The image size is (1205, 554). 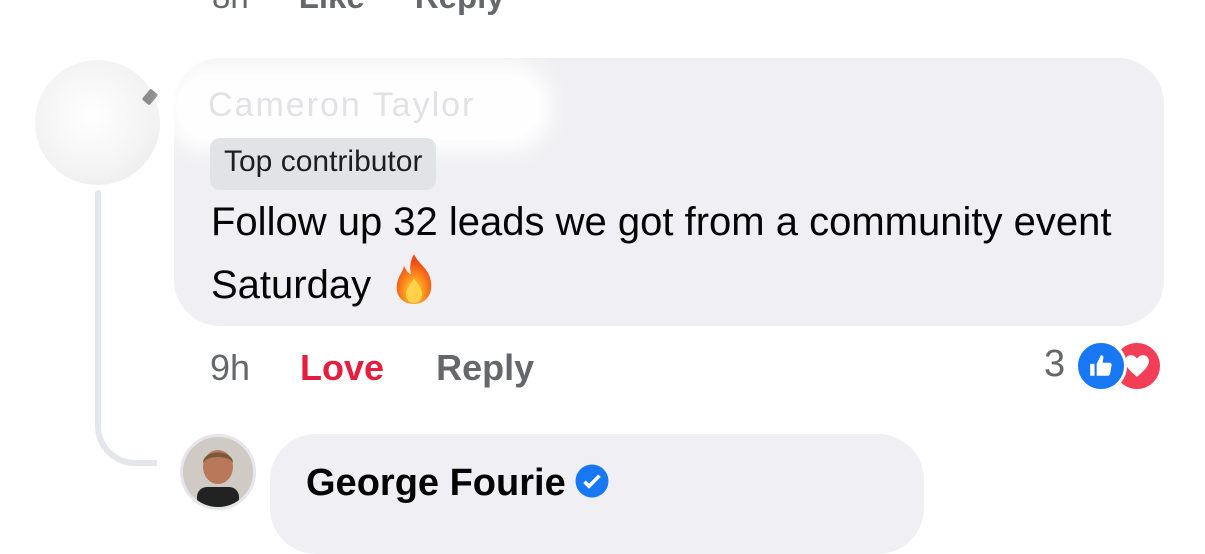 I want to click on reply-author-avatar, so click(x=218, y=472).